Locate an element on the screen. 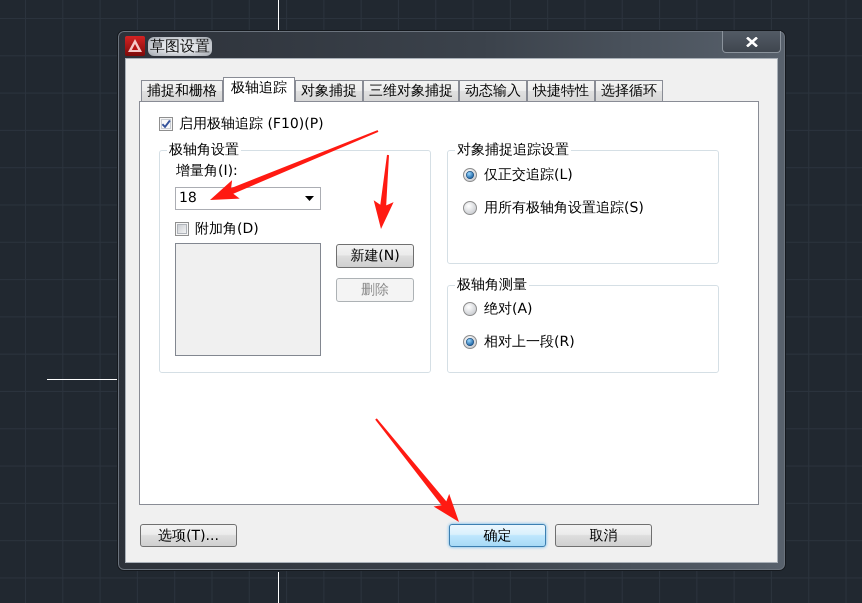 Image resolution: width=862 pixels, height=603 pixels. app-icon is located at coordinates (135, 46).